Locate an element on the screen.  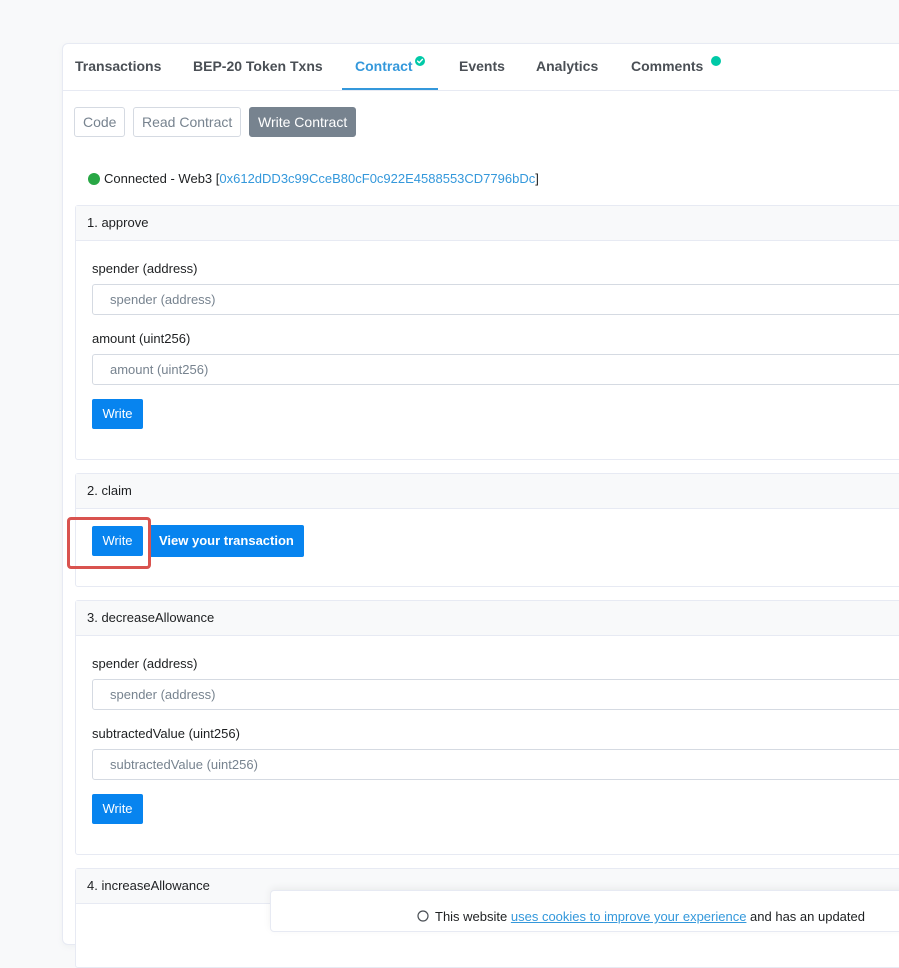
tab-contract: Contract is located at coordinates (390, 65).